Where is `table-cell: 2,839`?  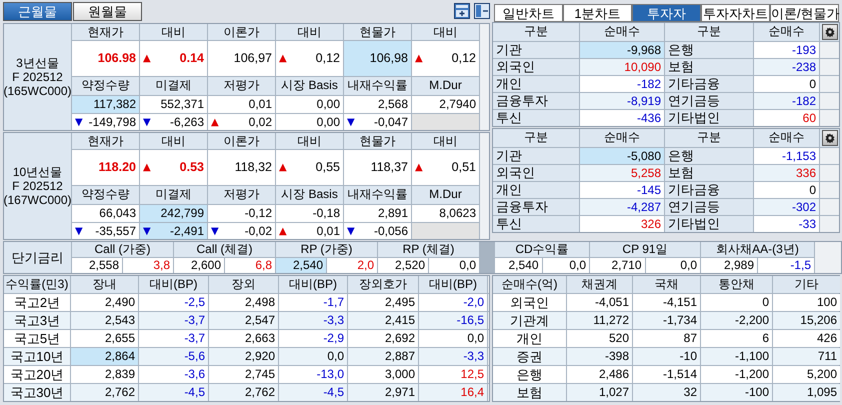 table-cell: 2,839 is located at coordinates (104, 374).